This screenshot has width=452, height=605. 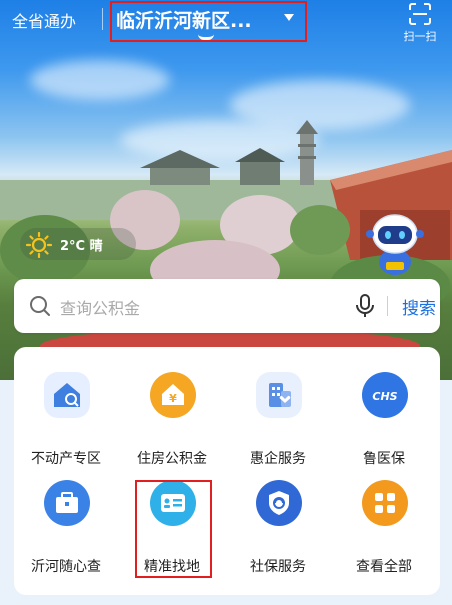 I want to click on grid-icon, so click(x=385, y=503).